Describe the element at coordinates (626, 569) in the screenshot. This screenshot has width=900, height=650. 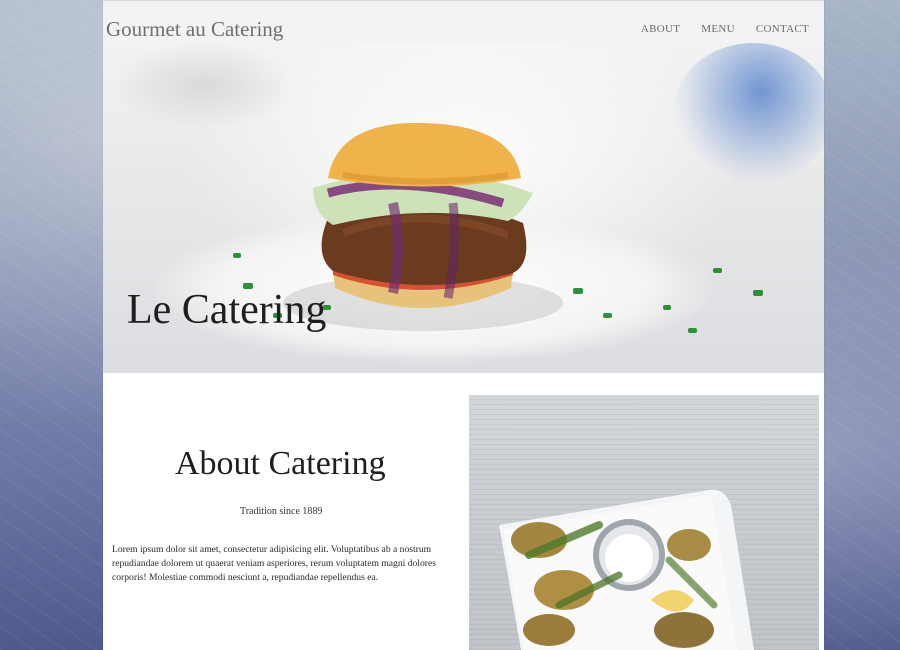
I see `fried-vegetables-illustration` at that location.